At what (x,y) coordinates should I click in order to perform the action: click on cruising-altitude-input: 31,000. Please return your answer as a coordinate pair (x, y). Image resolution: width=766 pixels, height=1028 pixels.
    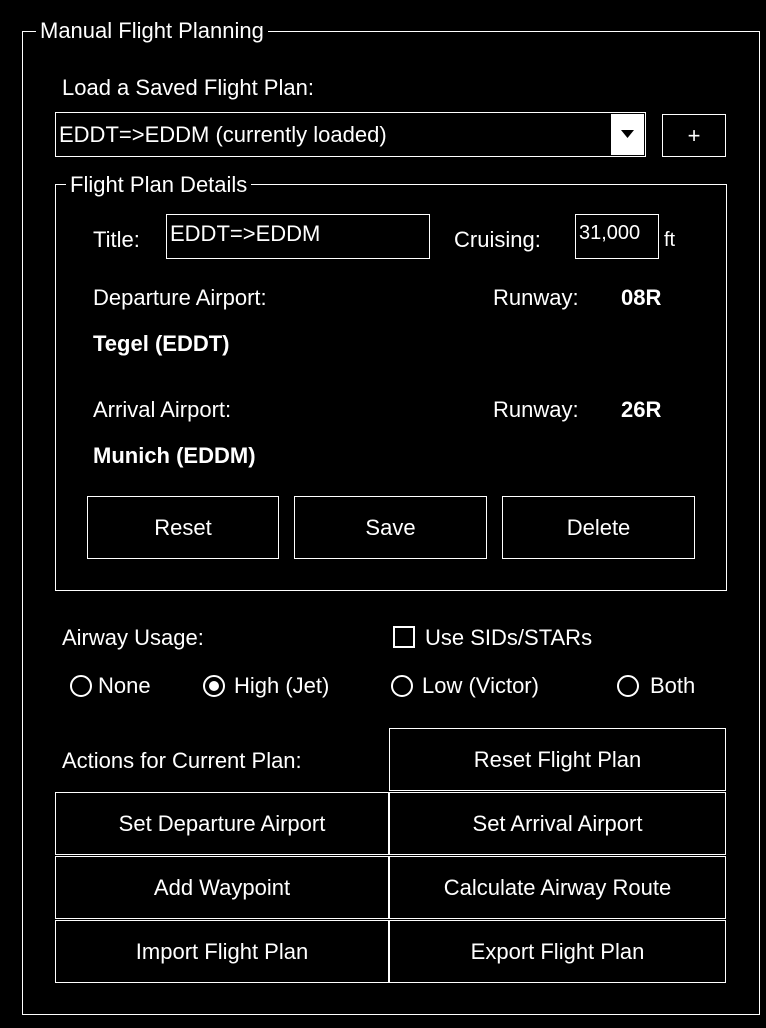
    Looking at the image, I should click on (617, 236).